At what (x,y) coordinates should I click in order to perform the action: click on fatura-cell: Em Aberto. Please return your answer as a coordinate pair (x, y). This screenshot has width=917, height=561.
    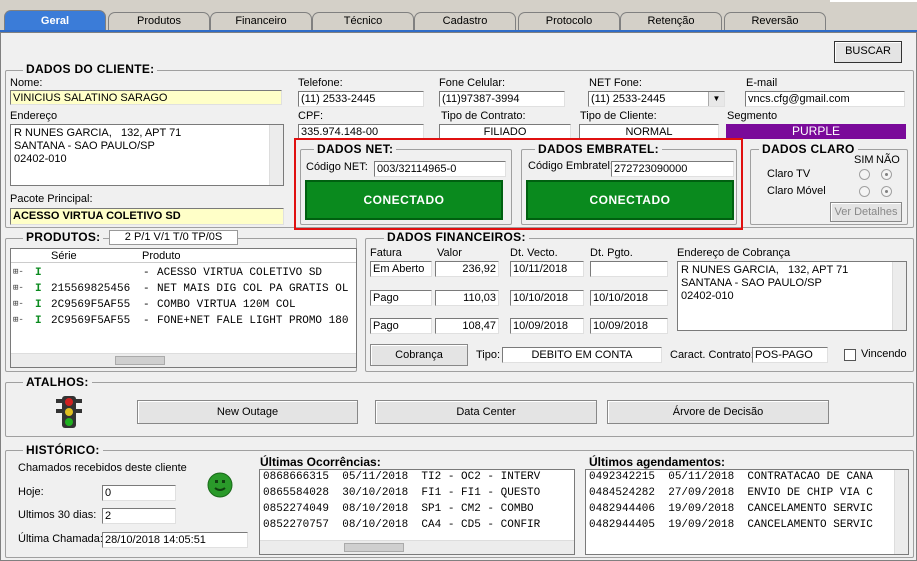
    Looking at the image, I should click on (401, 269).